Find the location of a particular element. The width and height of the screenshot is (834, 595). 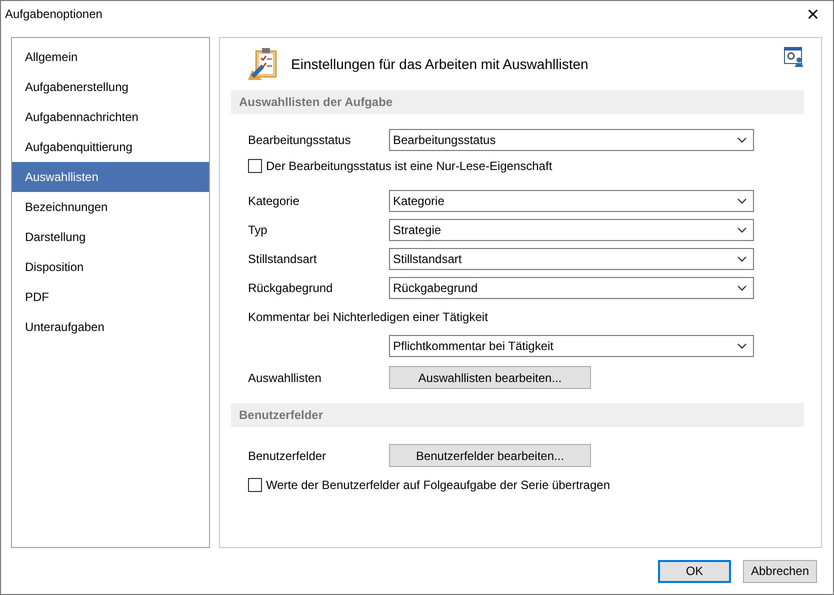

sidebar-item: Auswahllisten is located at coordinates (110, 177).